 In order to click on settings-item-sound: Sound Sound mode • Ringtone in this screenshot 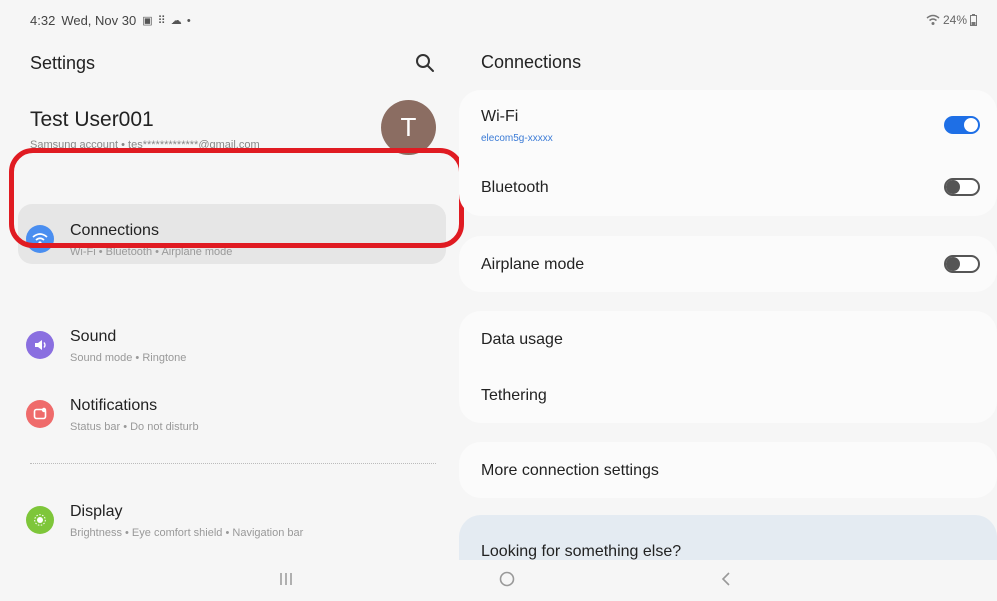, I will do `click(232, 340)`.